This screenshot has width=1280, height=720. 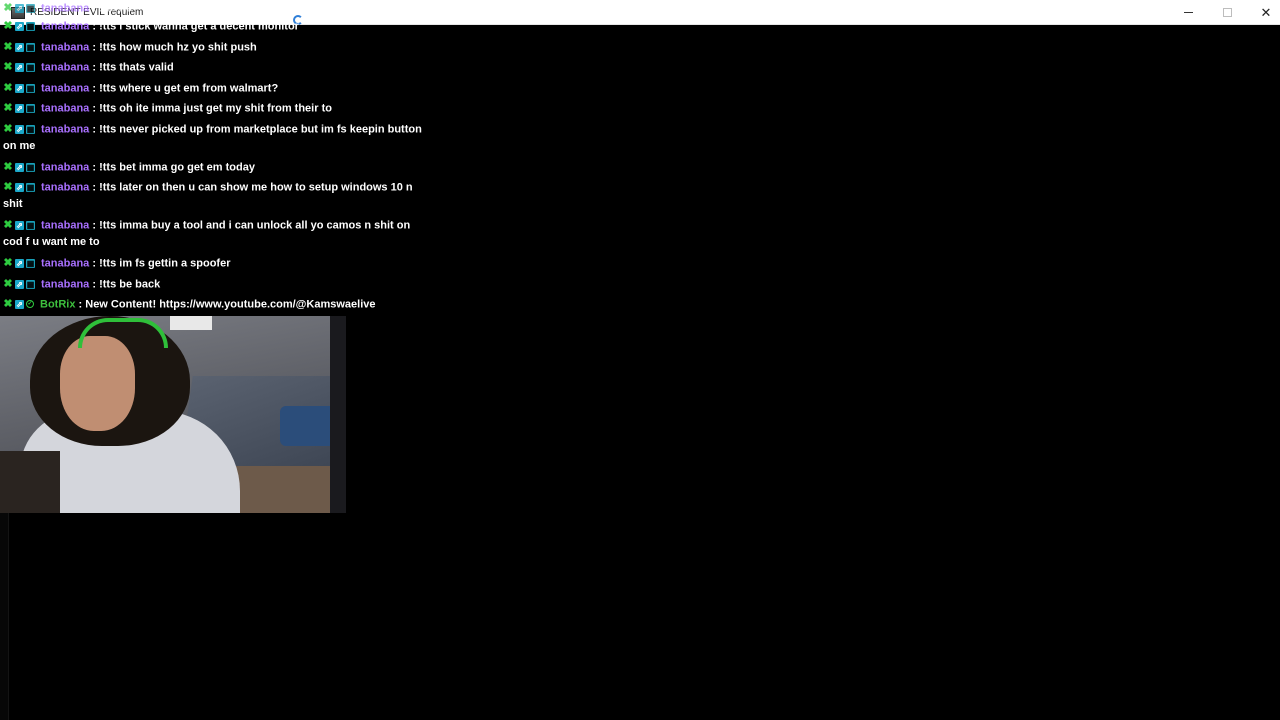 I want to click on chat-message-text: !tts how much hz yo shit push, so click(x=178, y=47).